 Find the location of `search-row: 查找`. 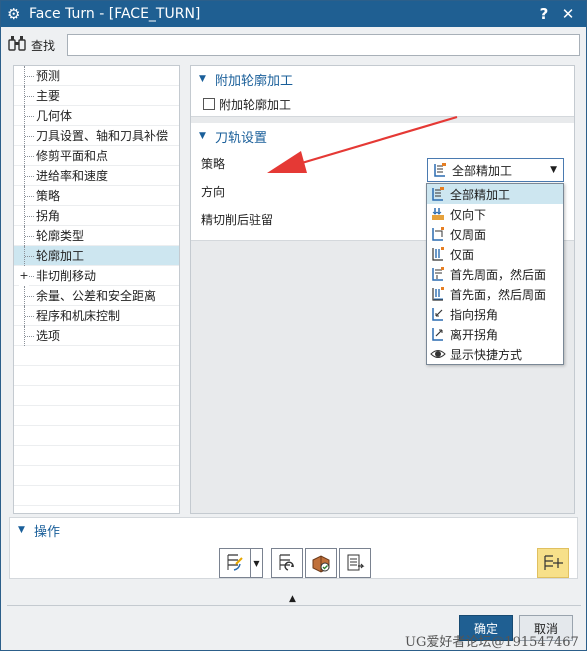

search-row: 查找 is located at coordinates (293, 45).